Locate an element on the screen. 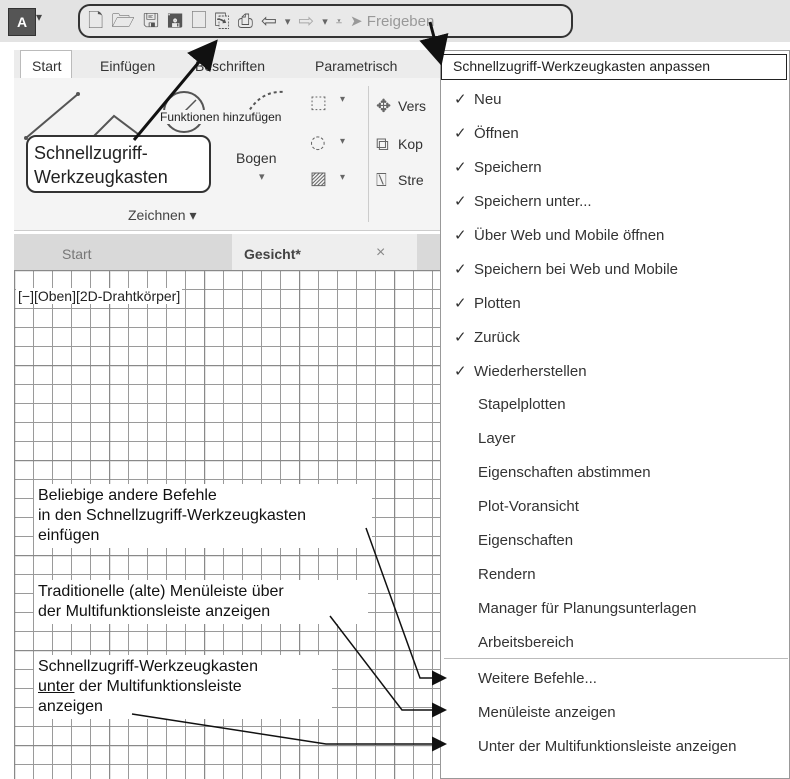 This screenshot has height=779, width=790. arrow-below-ribbon is located at coordinates (289, 732).